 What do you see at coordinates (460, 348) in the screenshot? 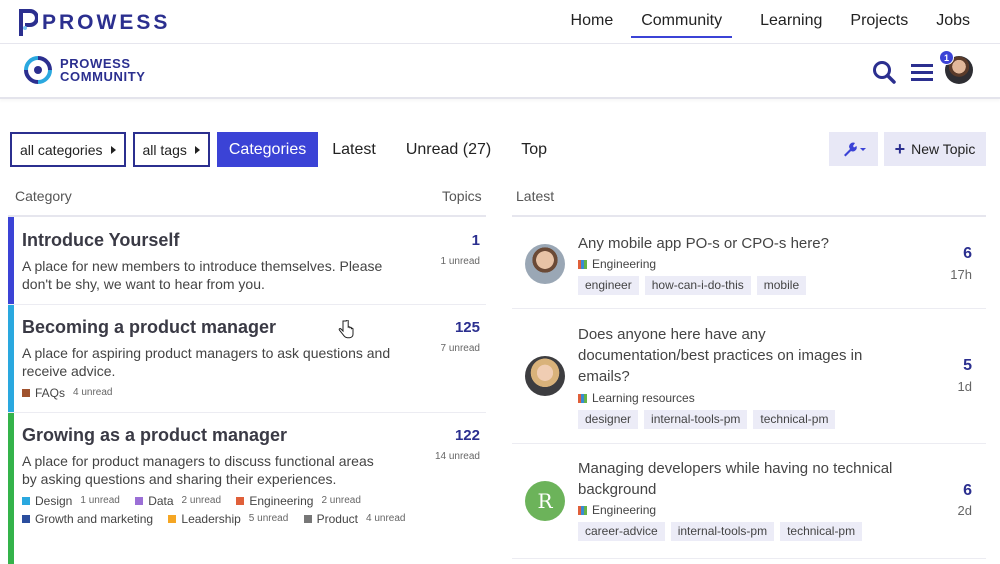
I see `category-unread-count: 7 unread` at bounding box center [460, 348].